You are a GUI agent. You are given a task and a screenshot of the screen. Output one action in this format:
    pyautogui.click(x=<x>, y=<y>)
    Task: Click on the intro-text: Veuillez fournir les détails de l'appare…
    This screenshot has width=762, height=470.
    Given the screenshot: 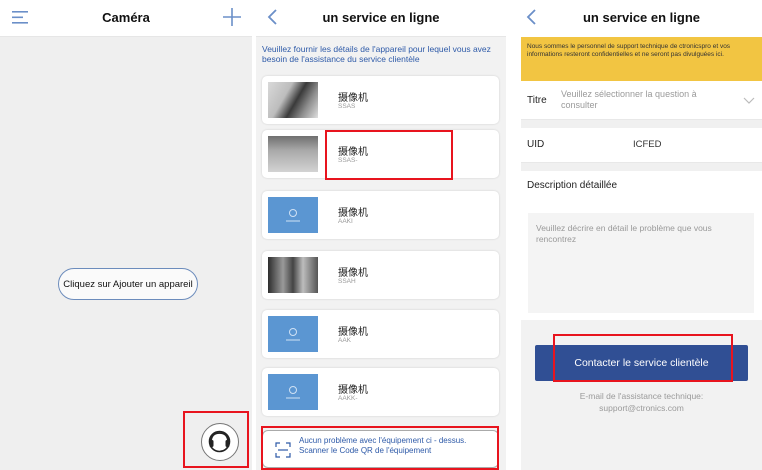 What is the action you would take?
    pyautogui.click(x=376, y=54)
    